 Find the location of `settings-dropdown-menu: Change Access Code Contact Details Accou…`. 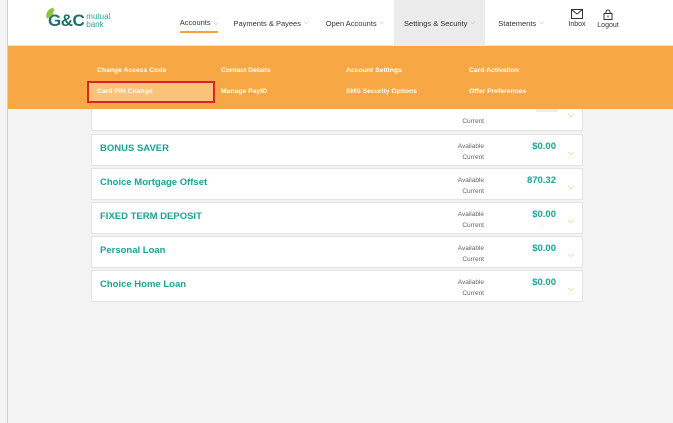

settings-dropdown-menu: Change Access Code Contact Details Accou… is located at coordinates (340, 77).